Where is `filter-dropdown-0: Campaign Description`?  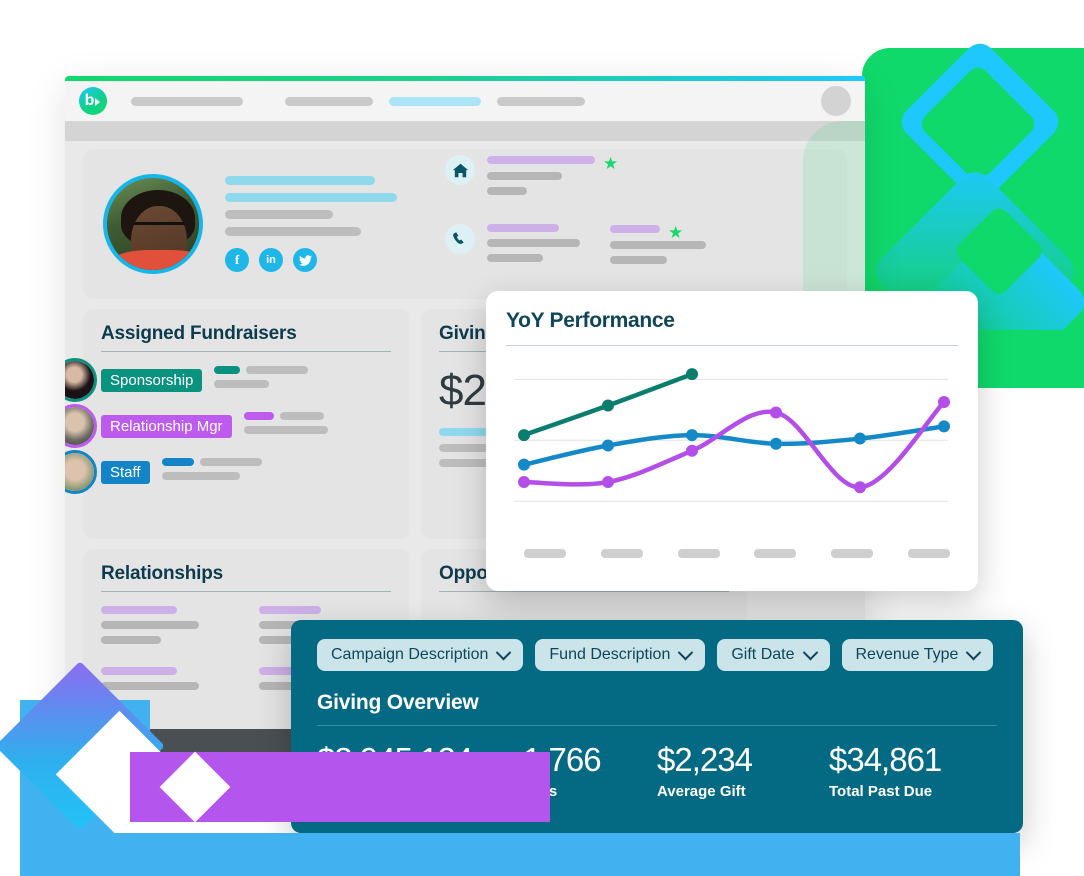 filter-dropdown-0: Campaign Description is located at coordinates (420, 655).